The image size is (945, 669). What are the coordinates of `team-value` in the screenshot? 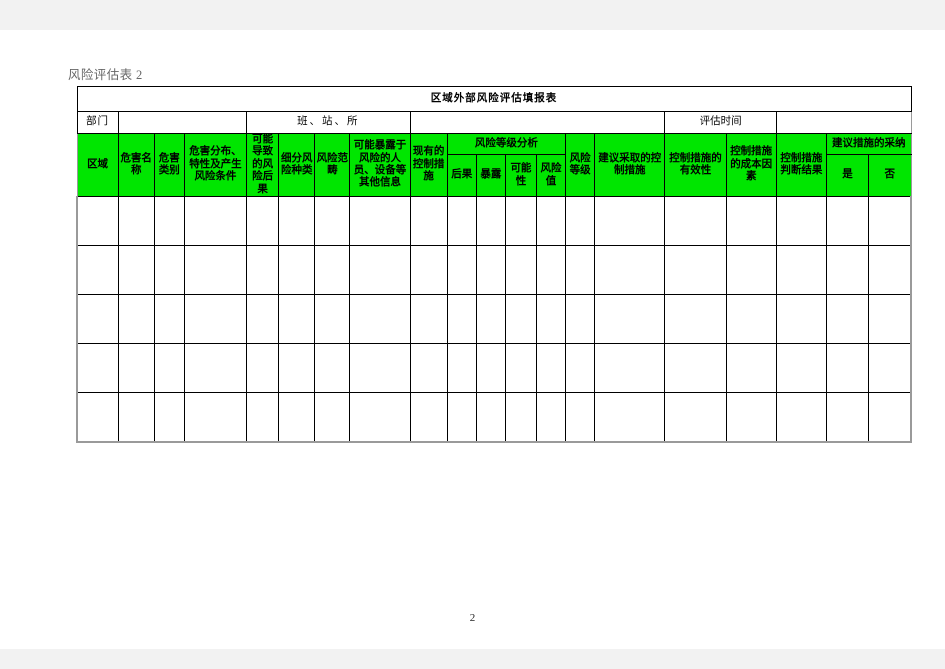 It's located at (537, 122).